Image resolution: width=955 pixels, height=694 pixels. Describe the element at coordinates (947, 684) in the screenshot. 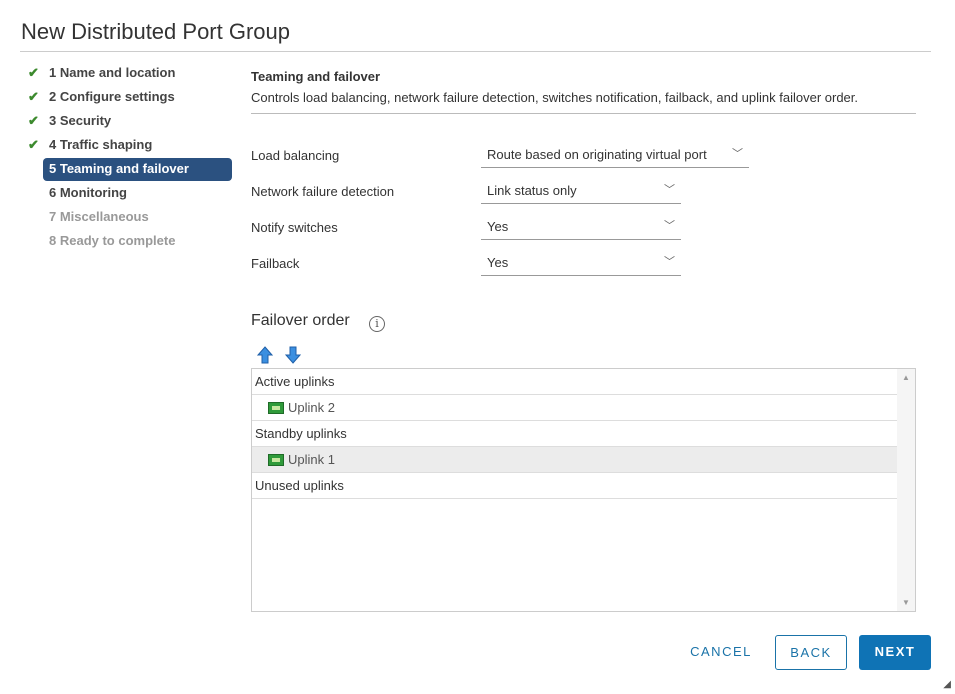

I see `resize-grip-icon: ◢` at that location.